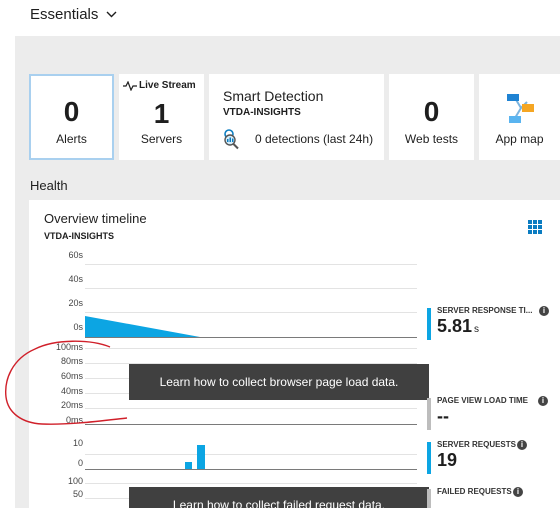 The width and height of the screenshot is (560, 508). I want to click on server-response-unit: s, so click(477, 329).